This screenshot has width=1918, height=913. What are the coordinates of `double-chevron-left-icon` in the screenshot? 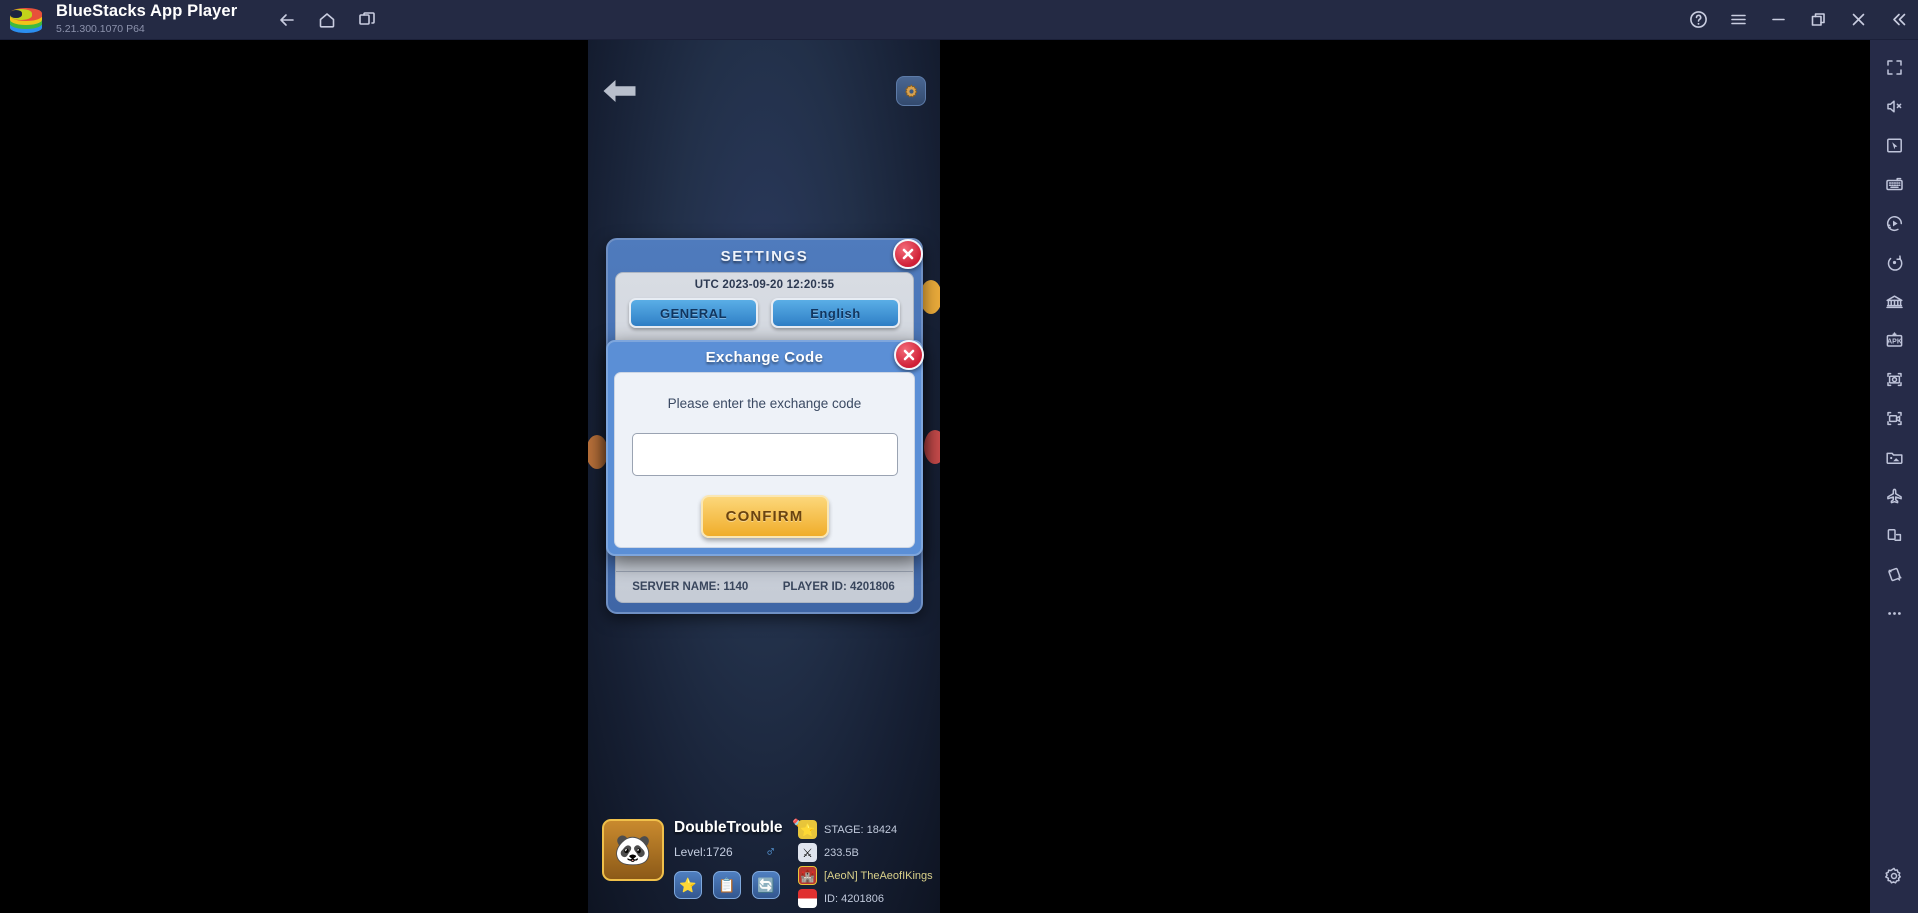 It's located at (1898, 19).